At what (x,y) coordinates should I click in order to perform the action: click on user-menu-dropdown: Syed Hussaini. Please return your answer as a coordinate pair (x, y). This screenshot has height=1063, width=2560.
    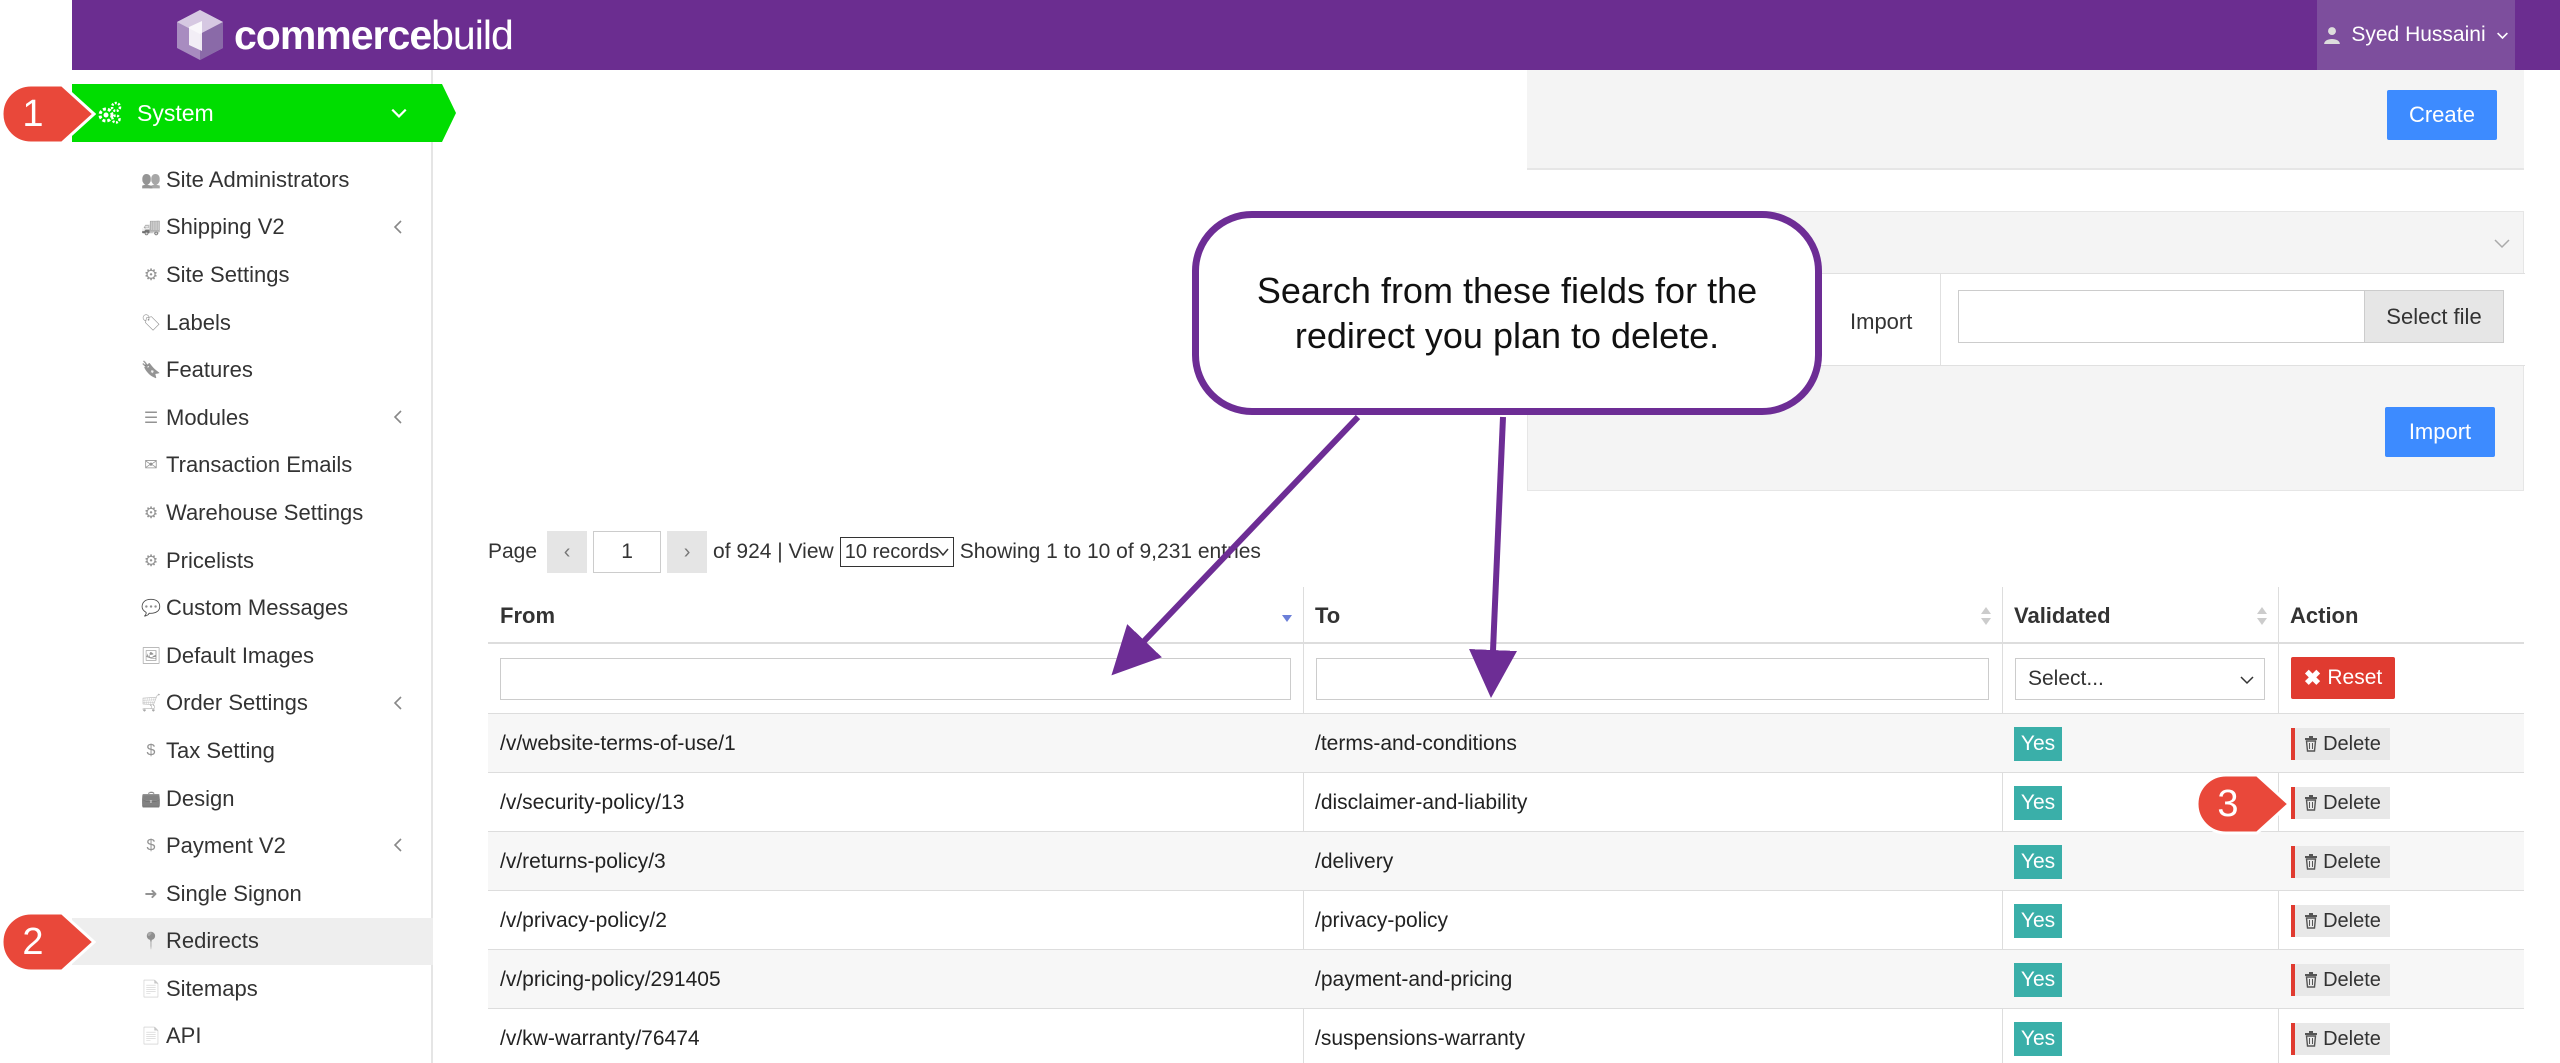
    Looking at the image, I should click on (2416, 35).